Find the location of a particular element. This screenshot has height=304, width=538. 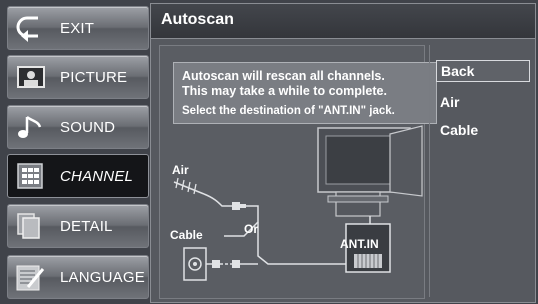

menu-item-language-label: LANGUAGE is located at coordinates (102, 277).